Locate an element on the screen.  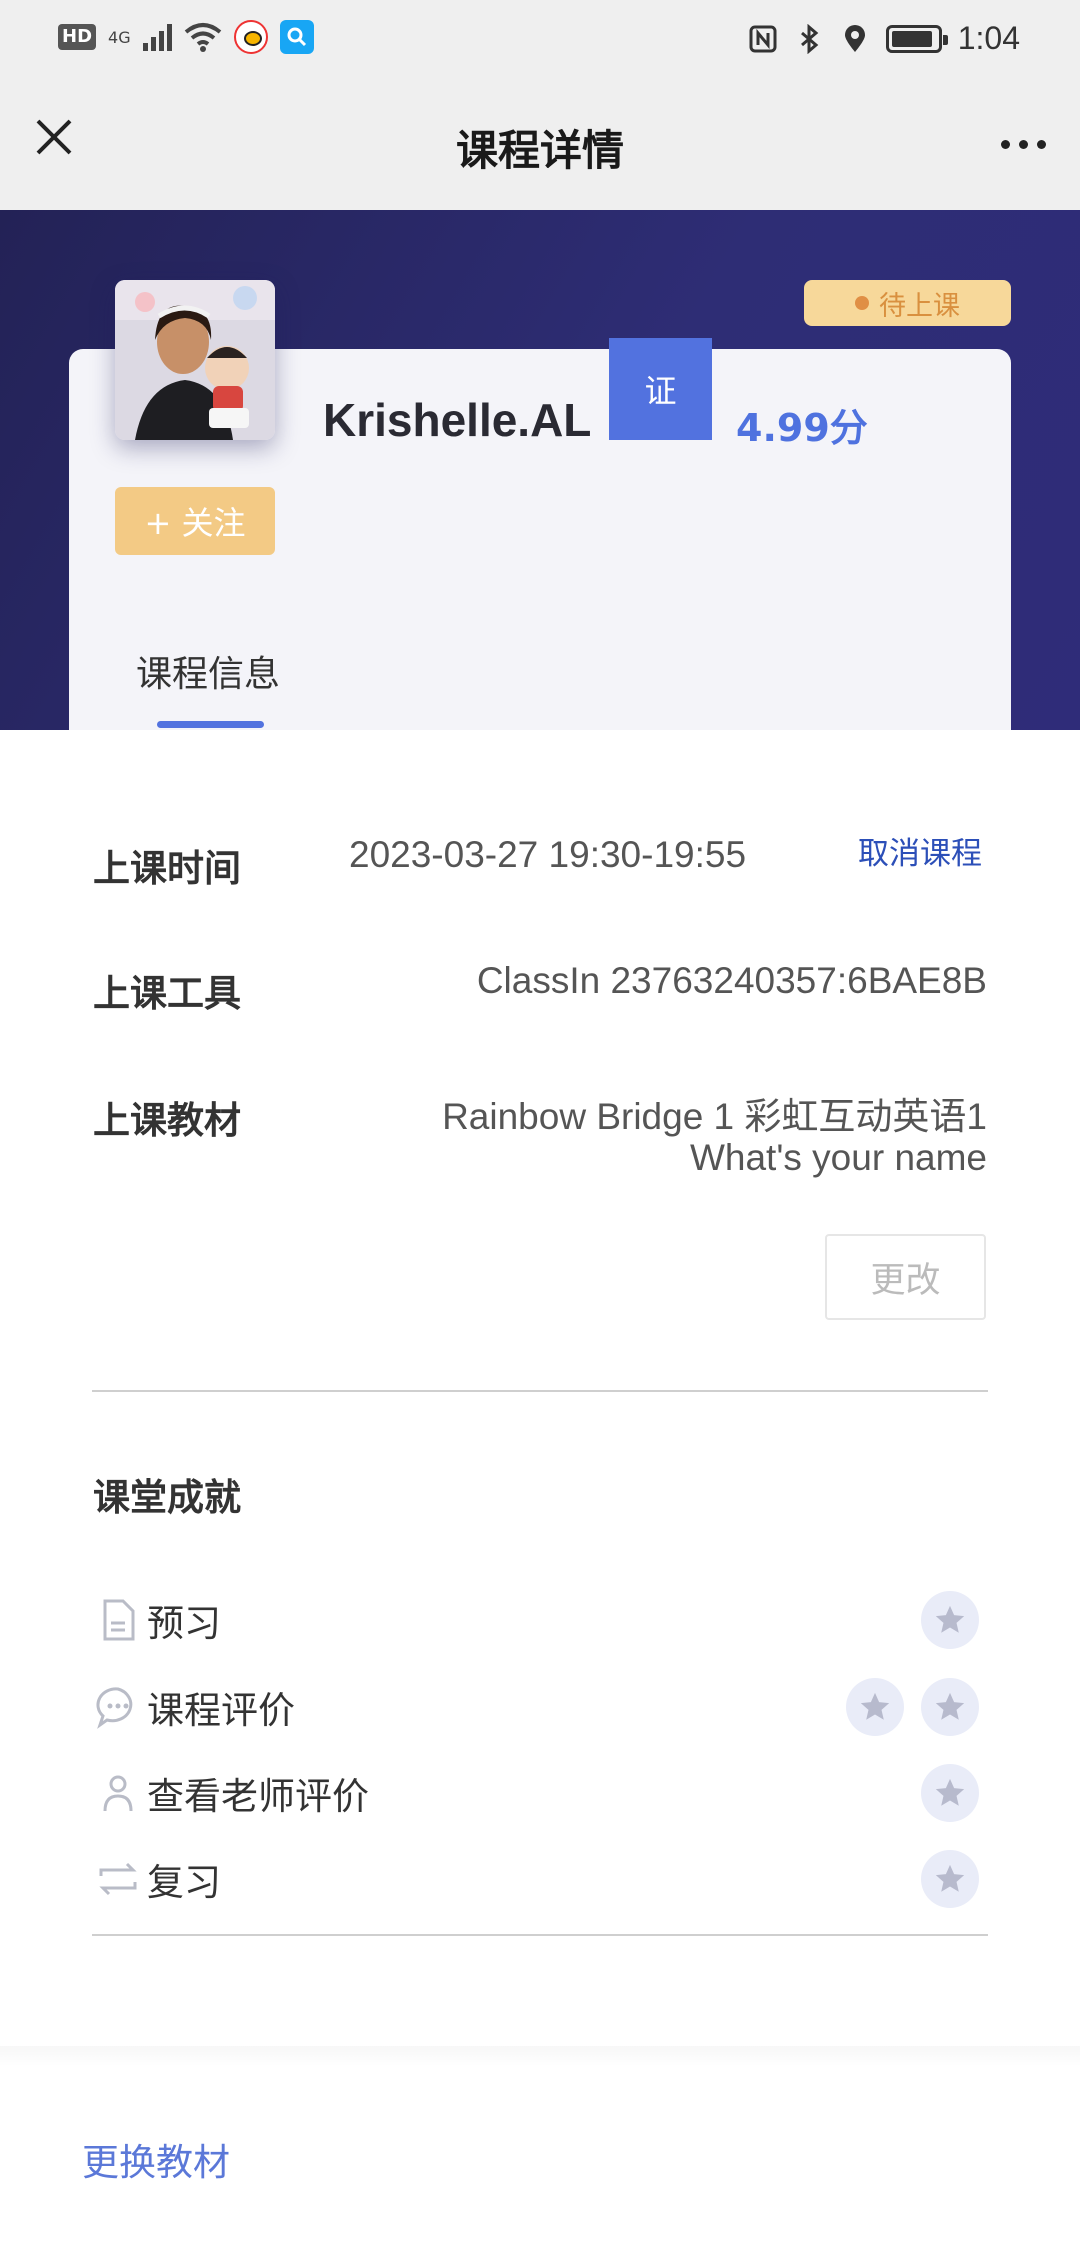
class-time-label: 上课时间 is located at coordinates (167, 868).